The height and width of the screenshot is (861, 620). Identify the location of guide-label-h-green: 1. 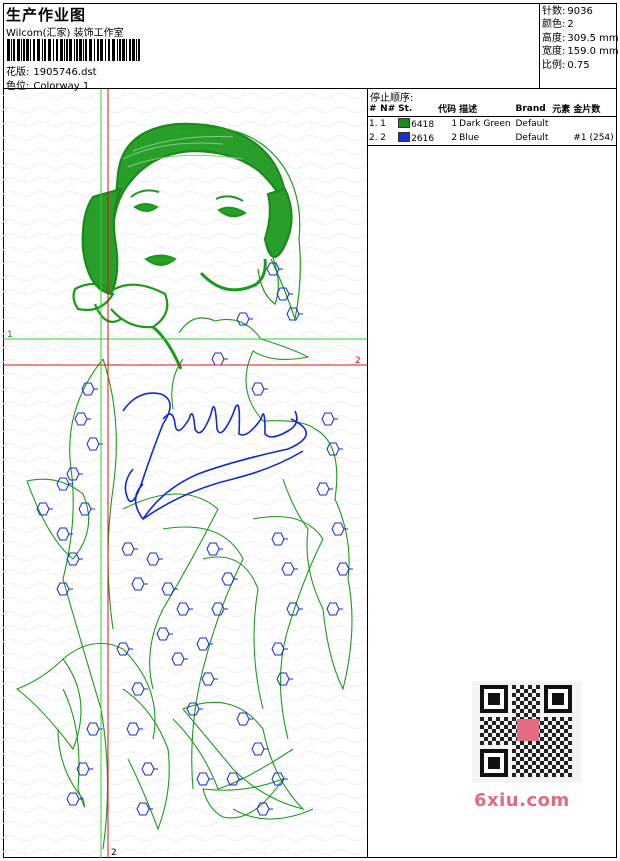
(10, 335).